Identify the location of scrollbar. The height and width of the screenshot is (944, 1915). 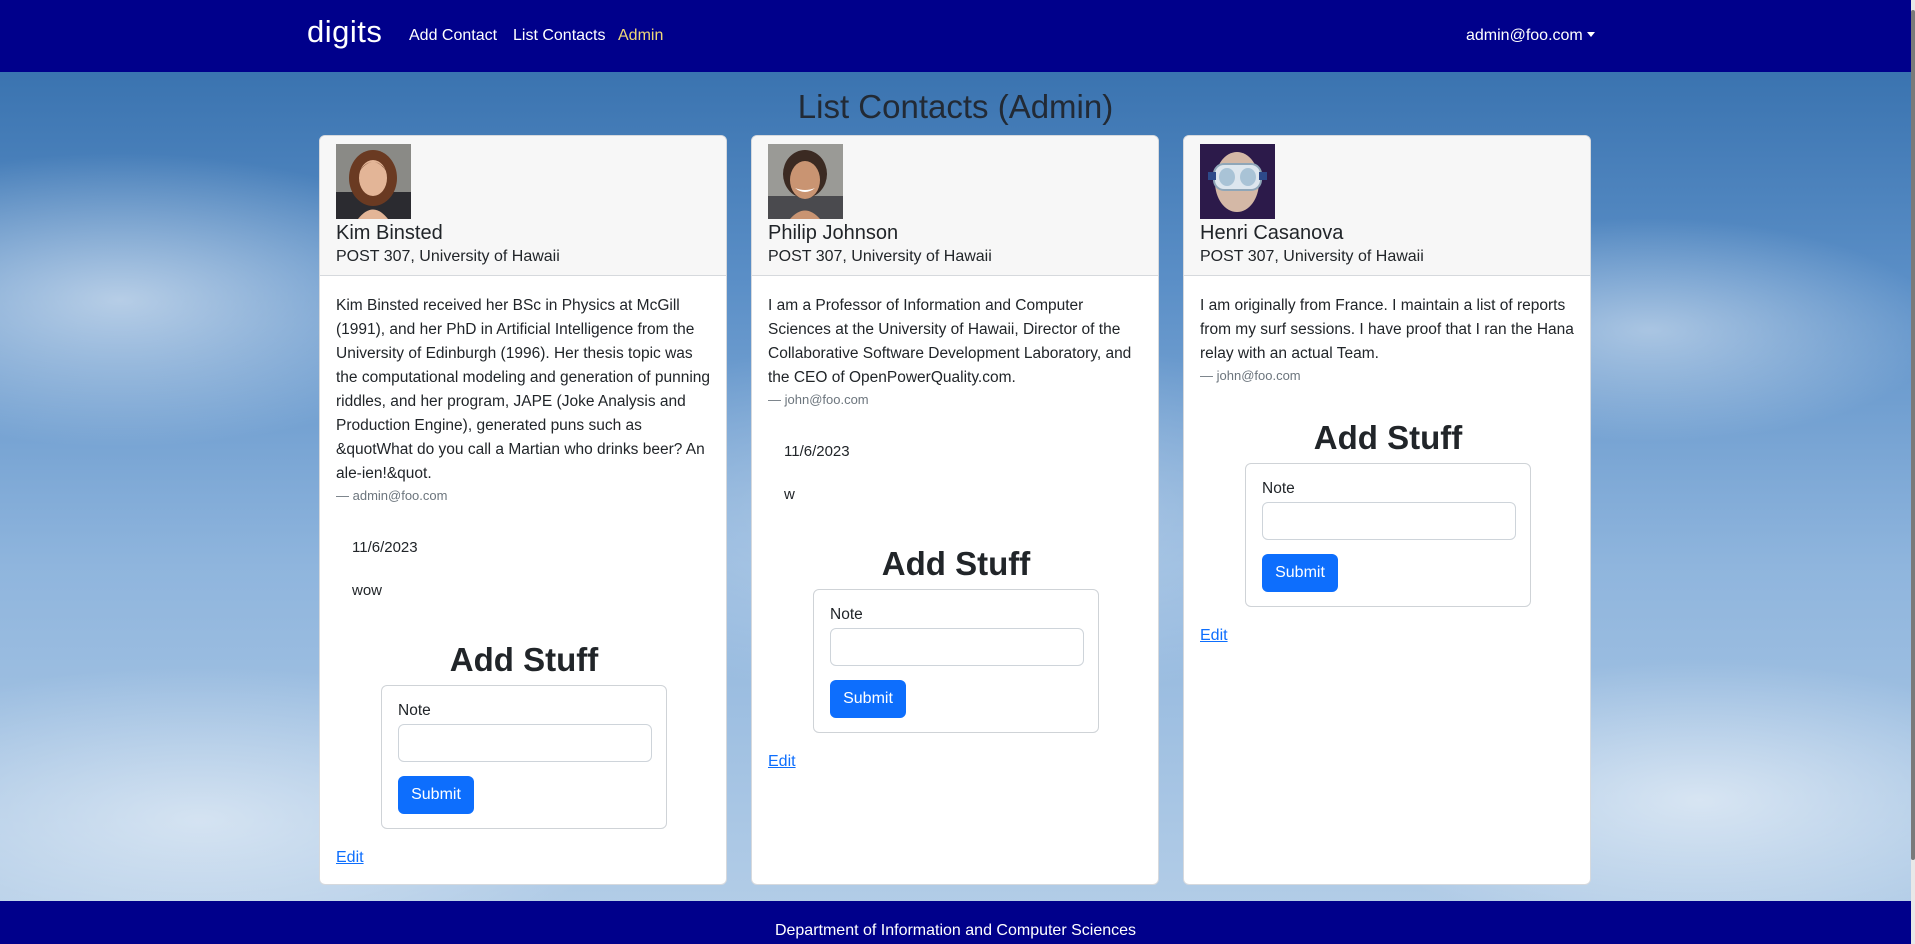
(1913, 472).